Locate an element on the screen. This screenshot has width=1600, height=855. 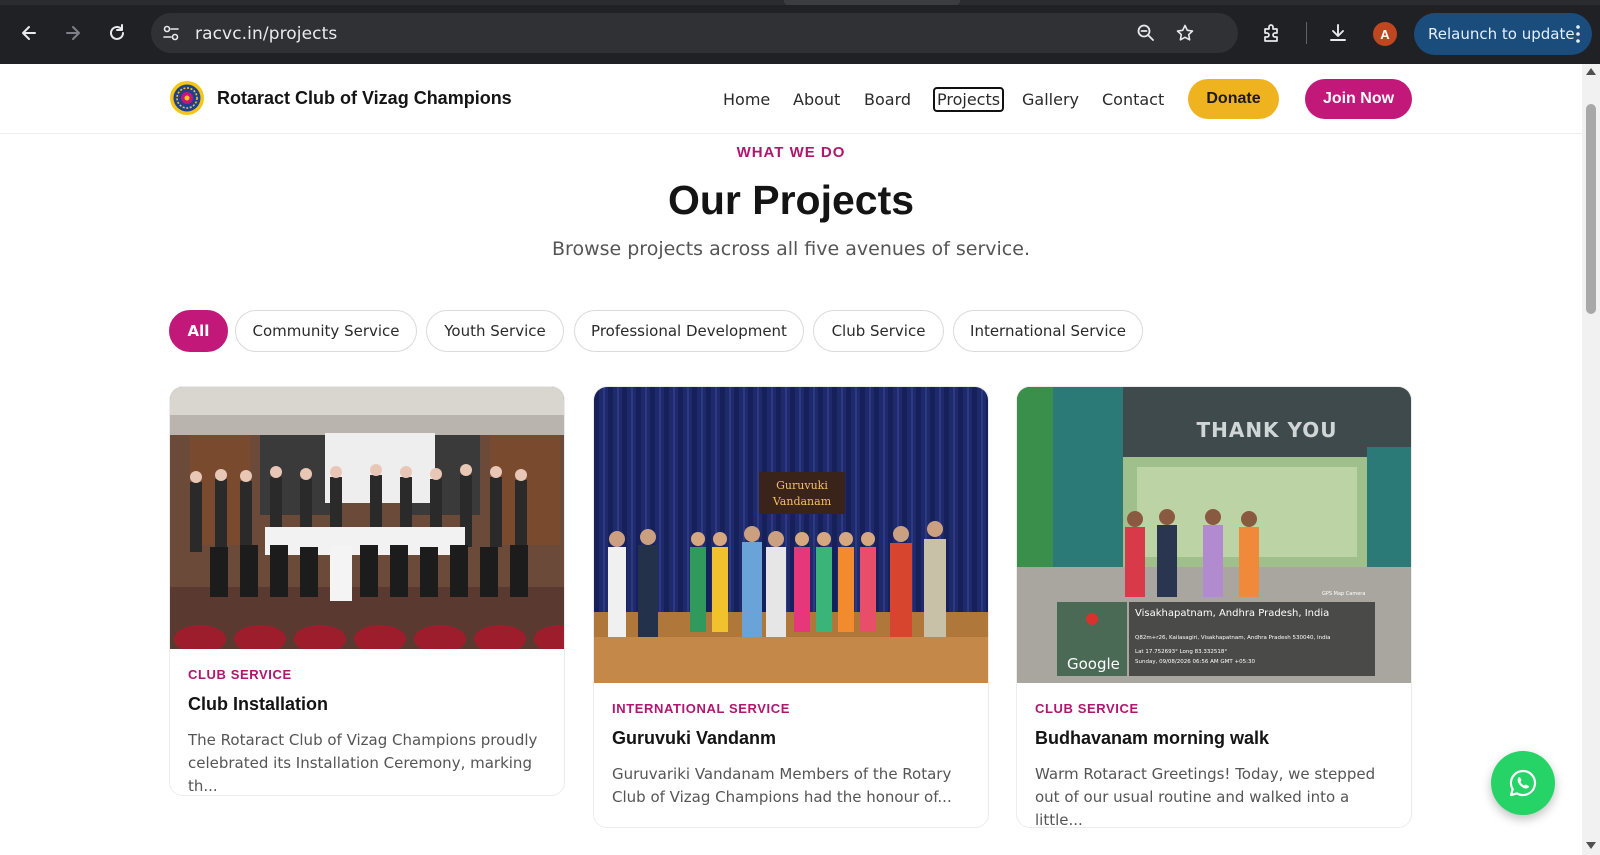
site-info-icon is located at coordinates (171, 33).